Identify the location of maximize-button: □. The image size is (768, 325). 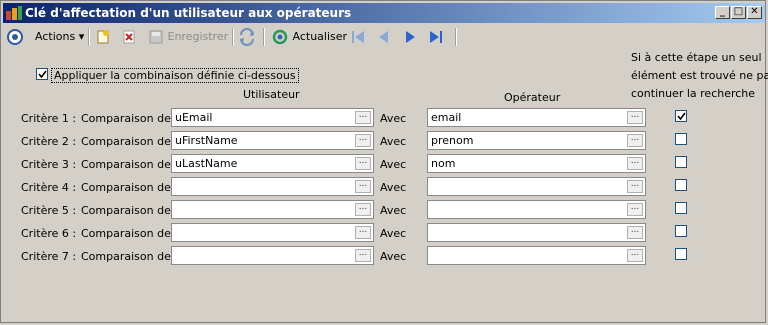
(738, 12).